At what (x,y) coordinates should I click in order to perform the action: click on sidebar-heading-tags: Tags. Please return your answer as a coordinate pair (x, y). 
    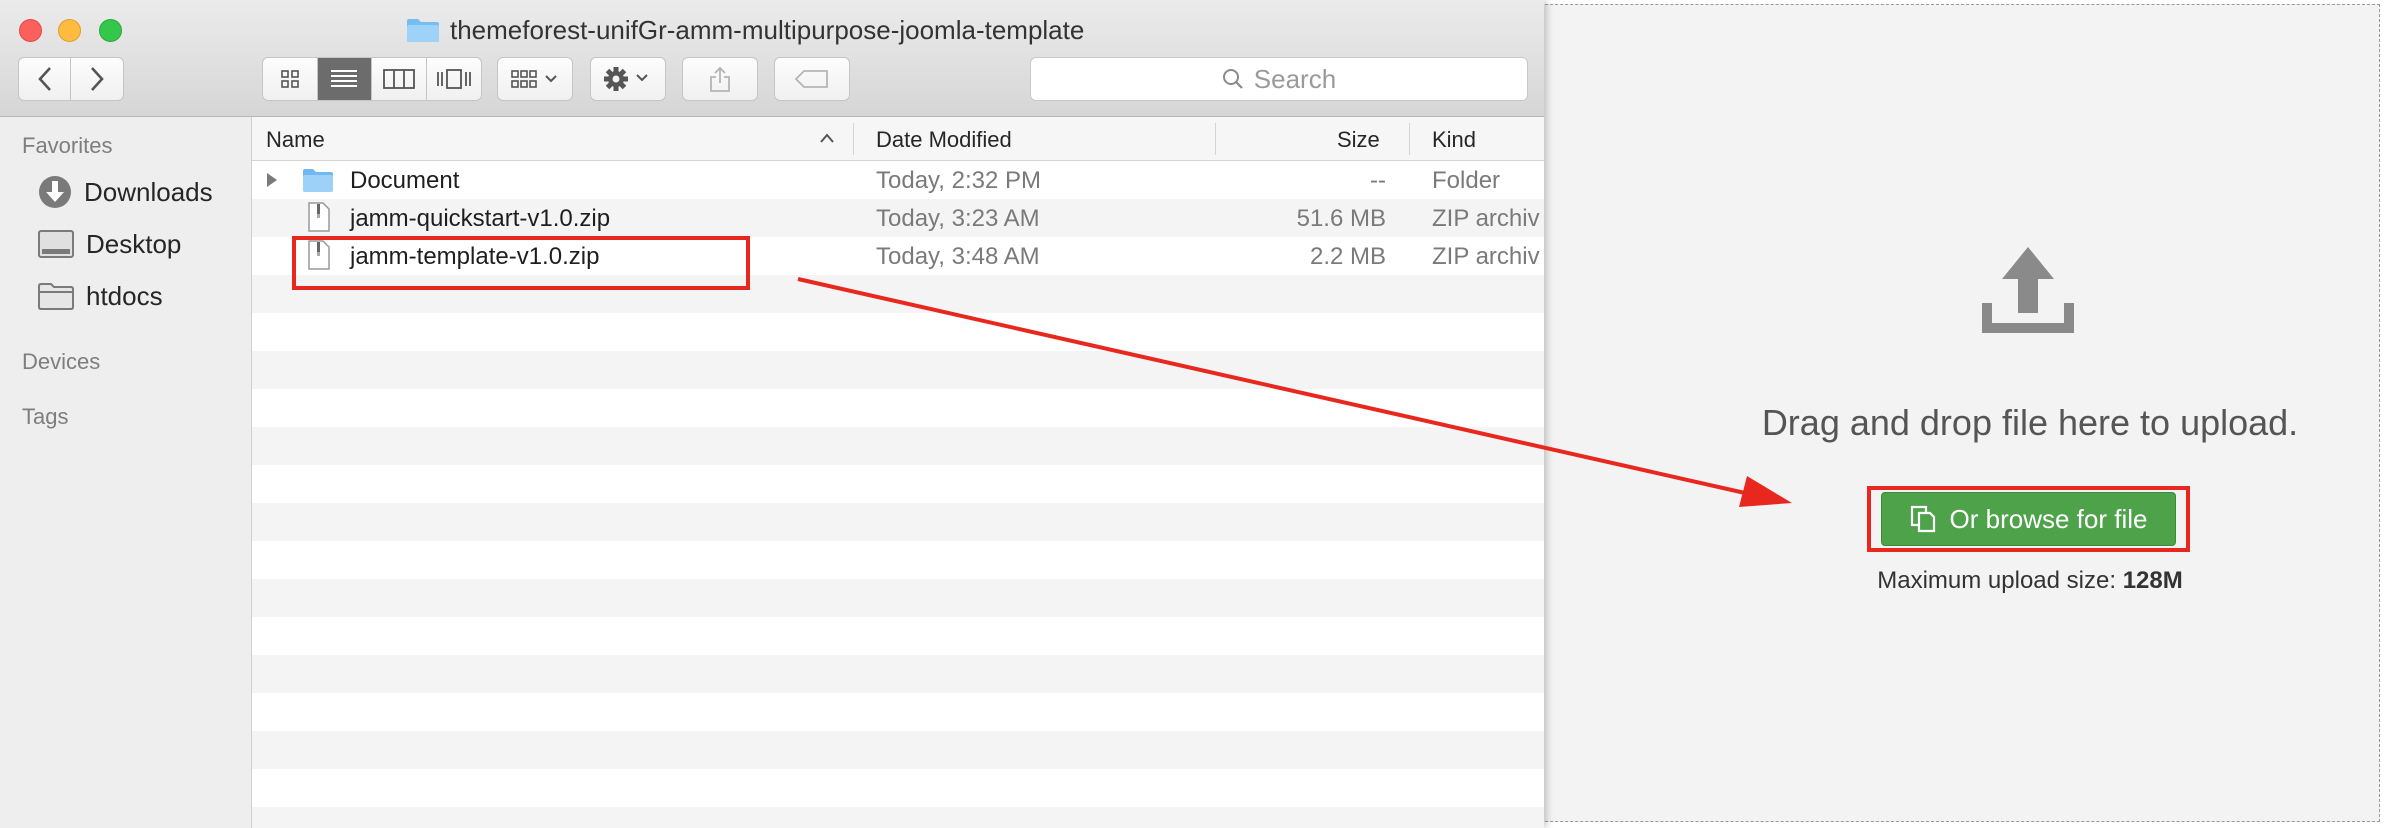
    Looking at the image, I should click on (45, 416).